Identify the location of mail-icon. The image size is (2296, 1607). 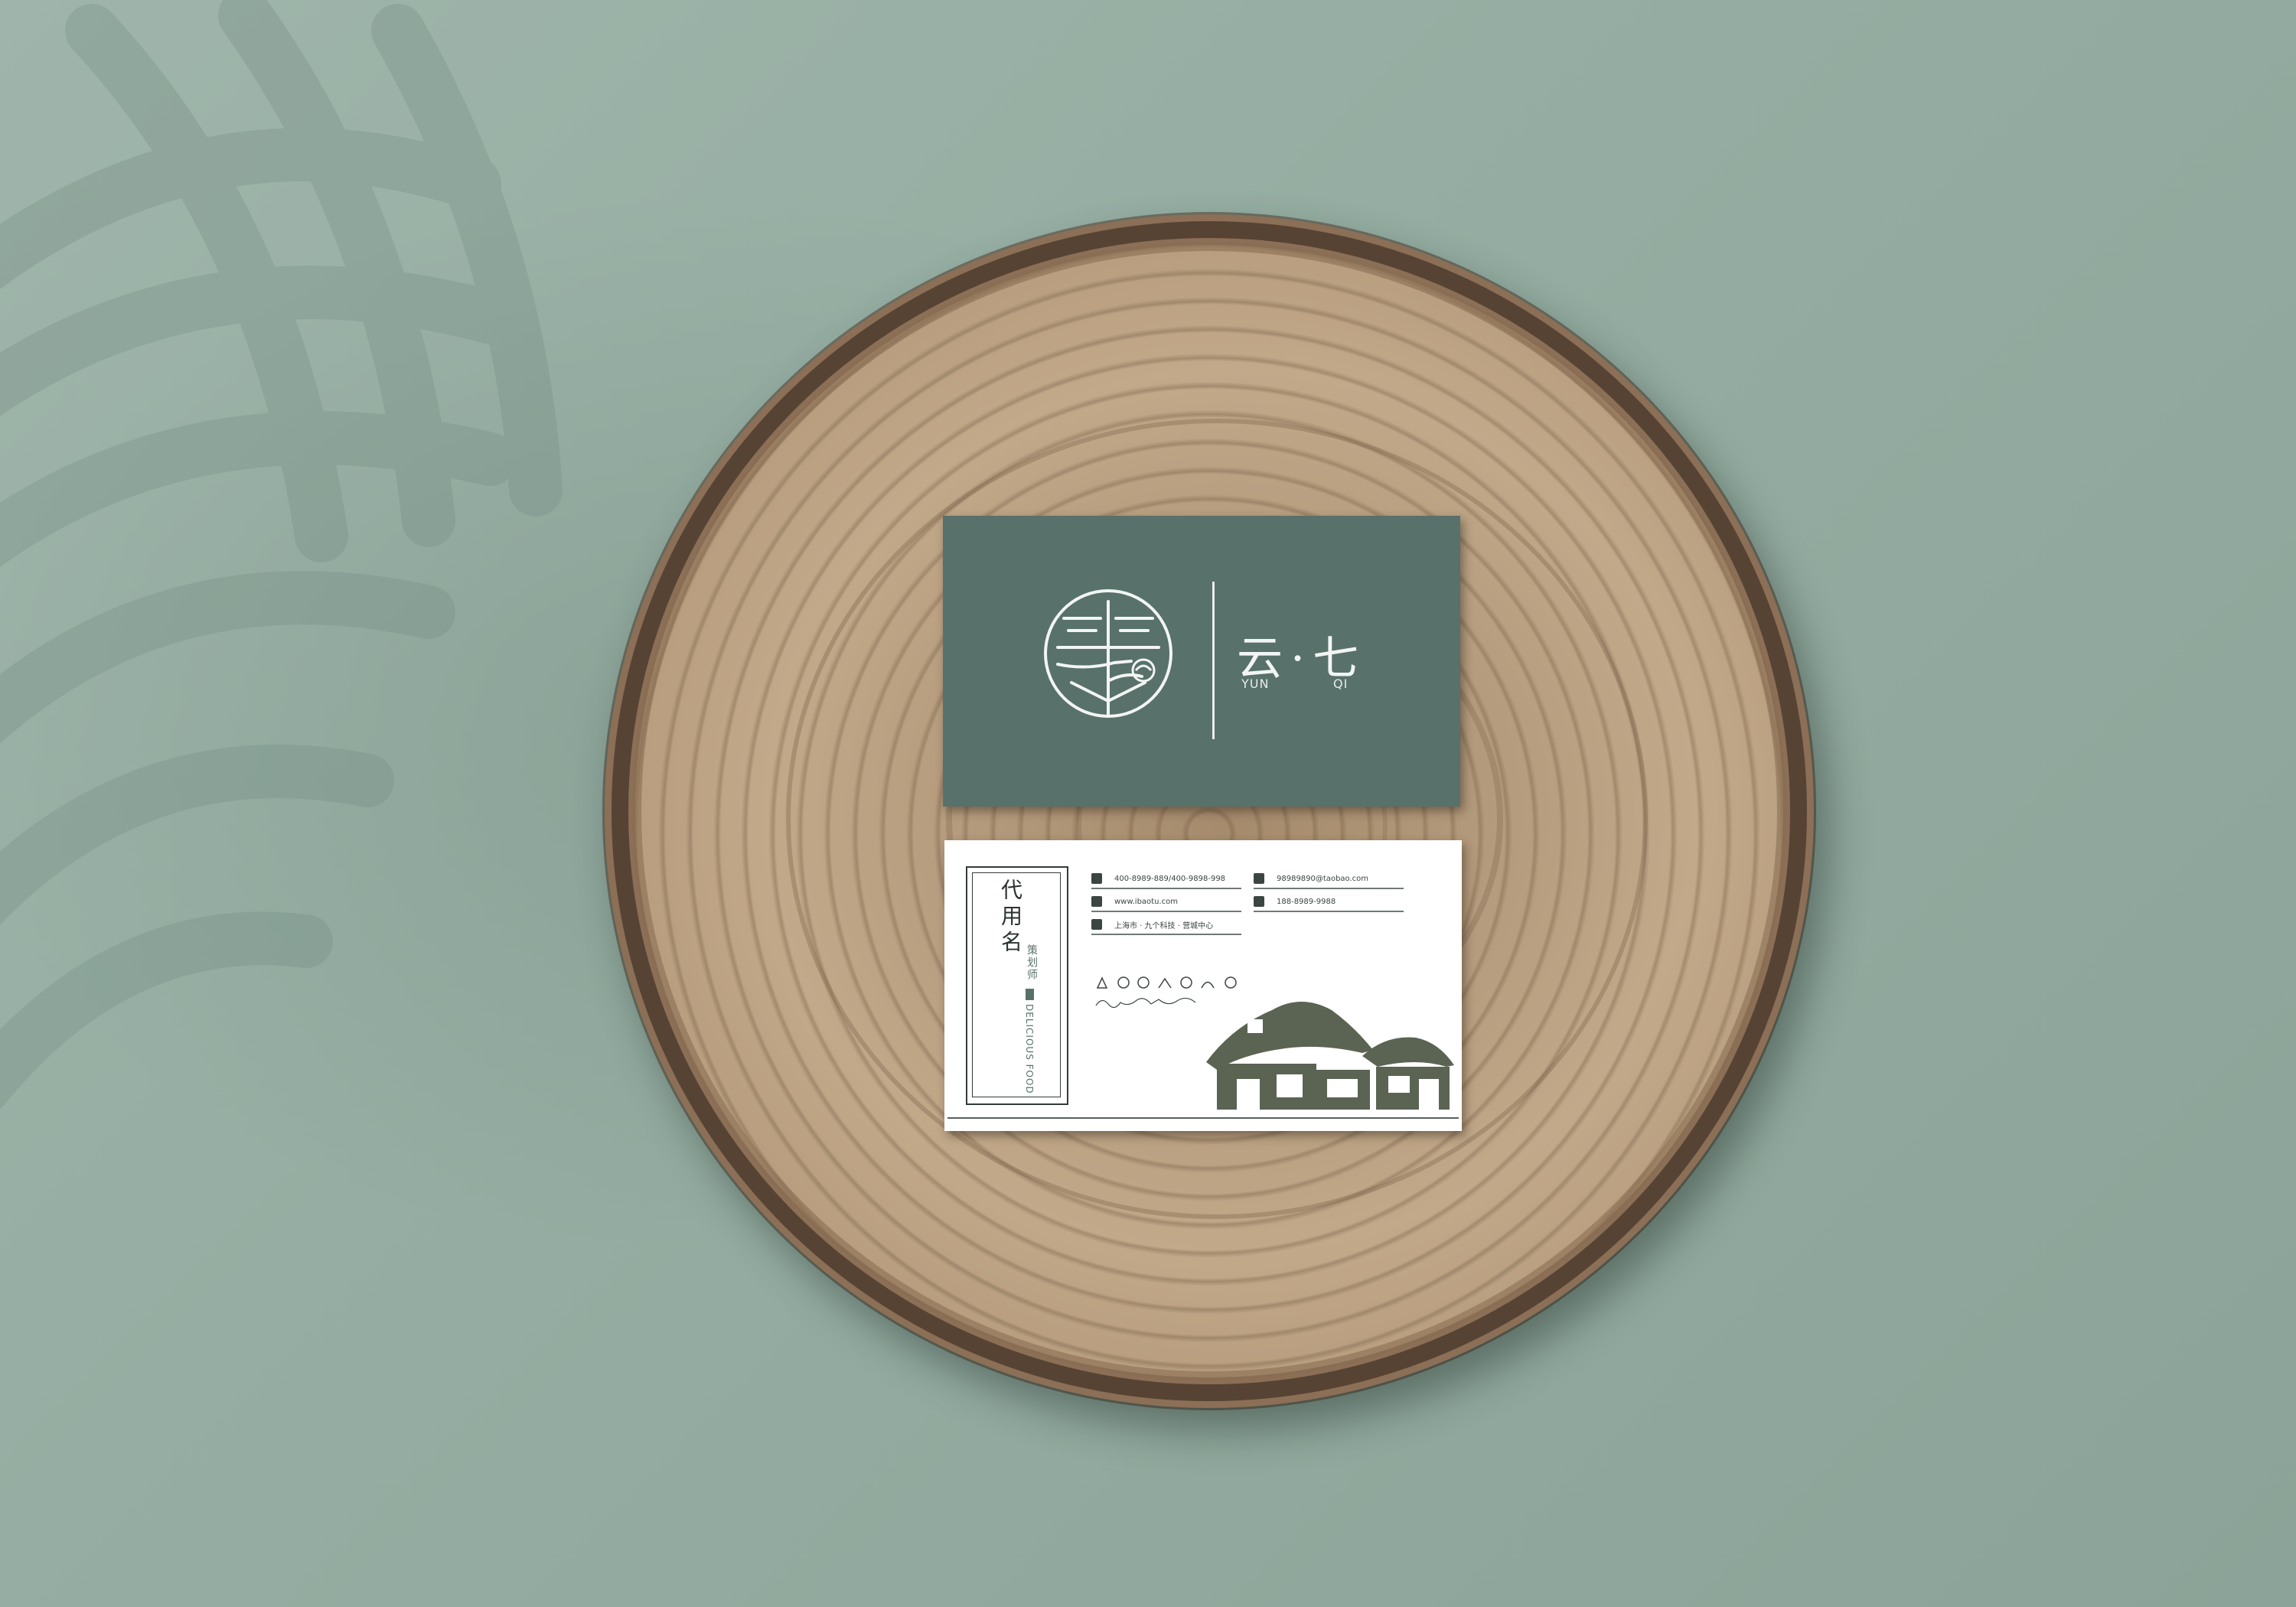
(1259, 878).